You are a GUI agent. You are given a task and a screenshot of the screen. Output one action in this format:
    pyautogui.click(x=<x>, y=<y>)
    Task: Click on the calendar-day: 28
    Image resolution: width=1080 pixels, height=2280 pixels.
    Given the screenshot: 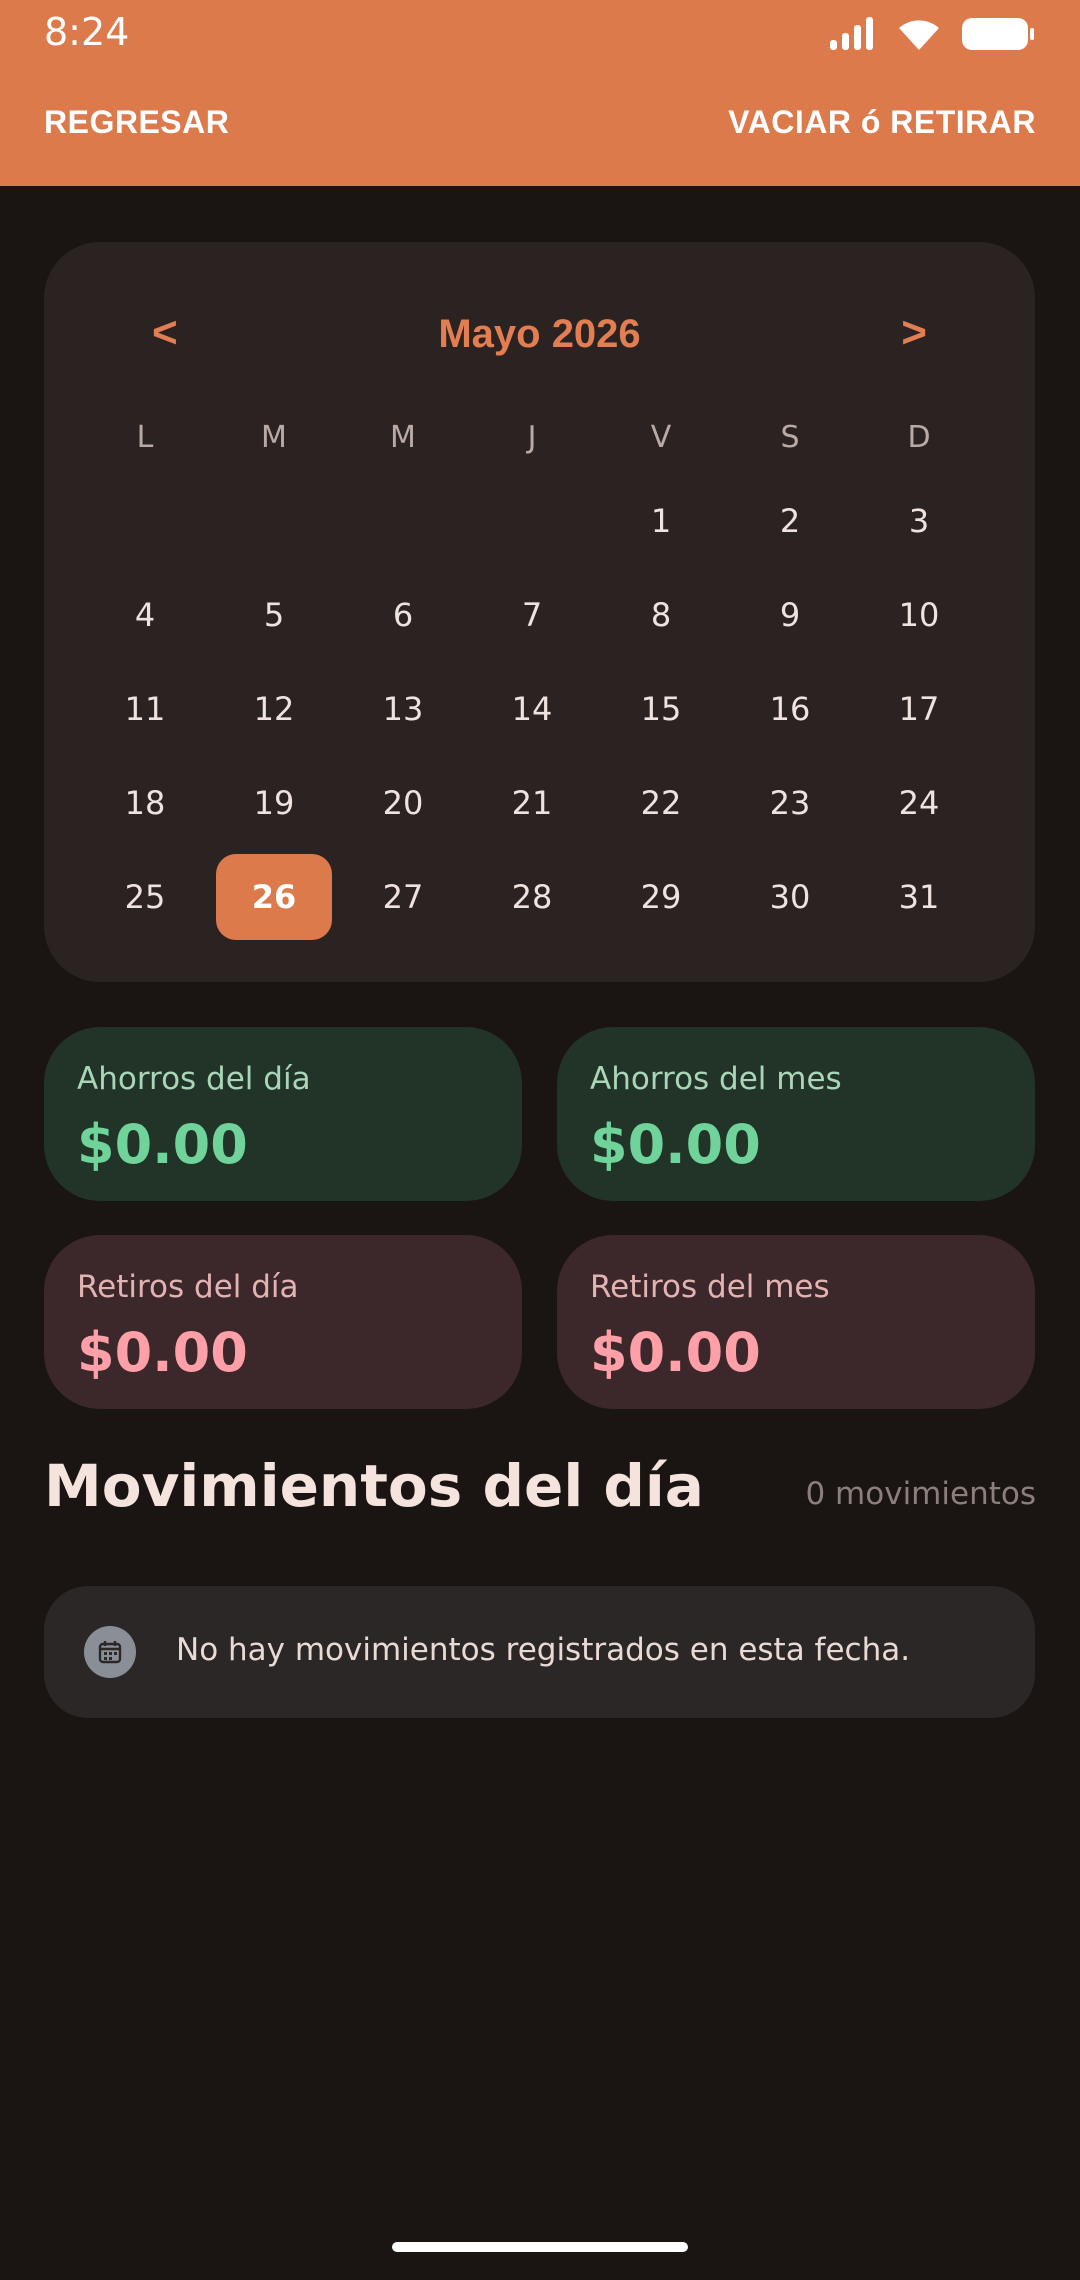 What is the action you would take?
    pyautogui.click(x=532, y=897)
    